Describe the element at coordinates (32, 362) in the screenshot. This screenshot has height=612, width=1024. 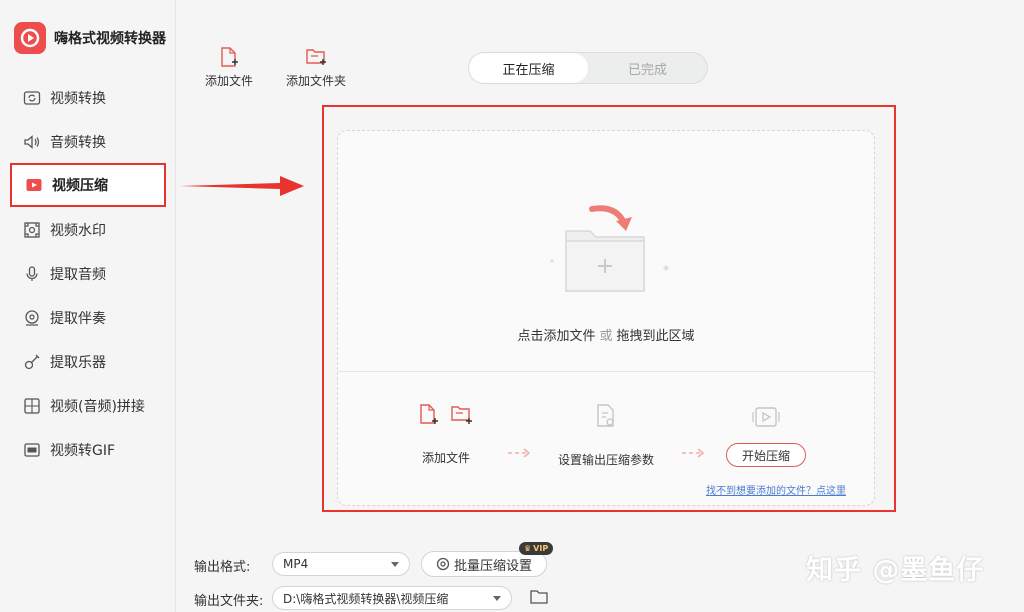
I see `extract-instrument-icon` at that location.